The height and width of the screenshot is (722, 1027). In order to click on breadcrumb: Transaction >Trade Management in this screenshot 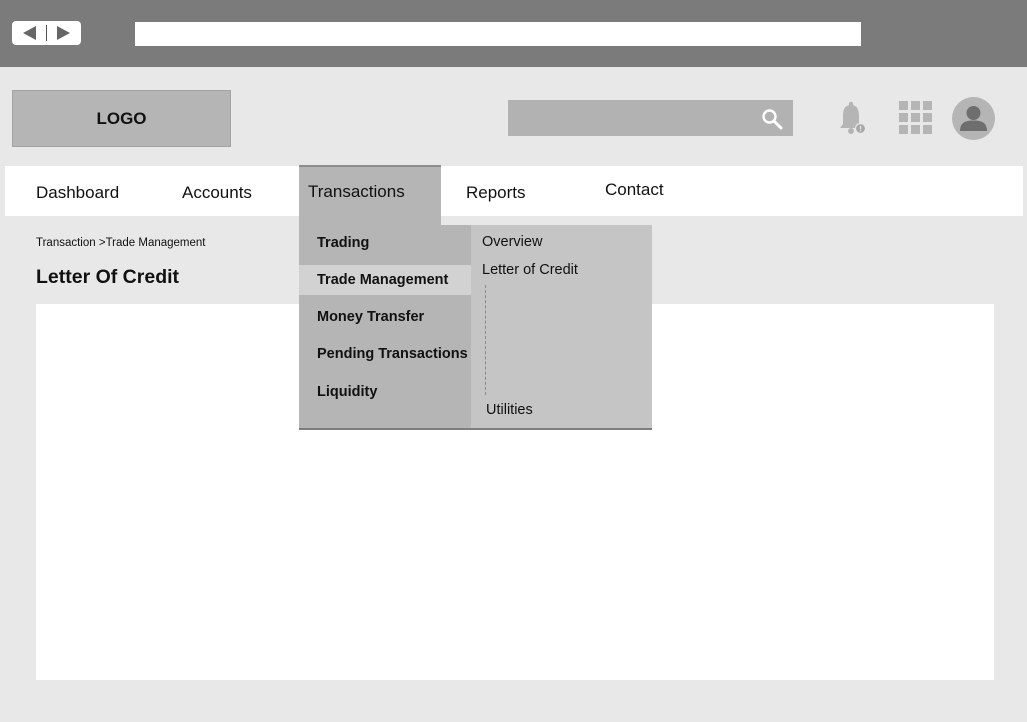, I will do `click(121, 243)`.